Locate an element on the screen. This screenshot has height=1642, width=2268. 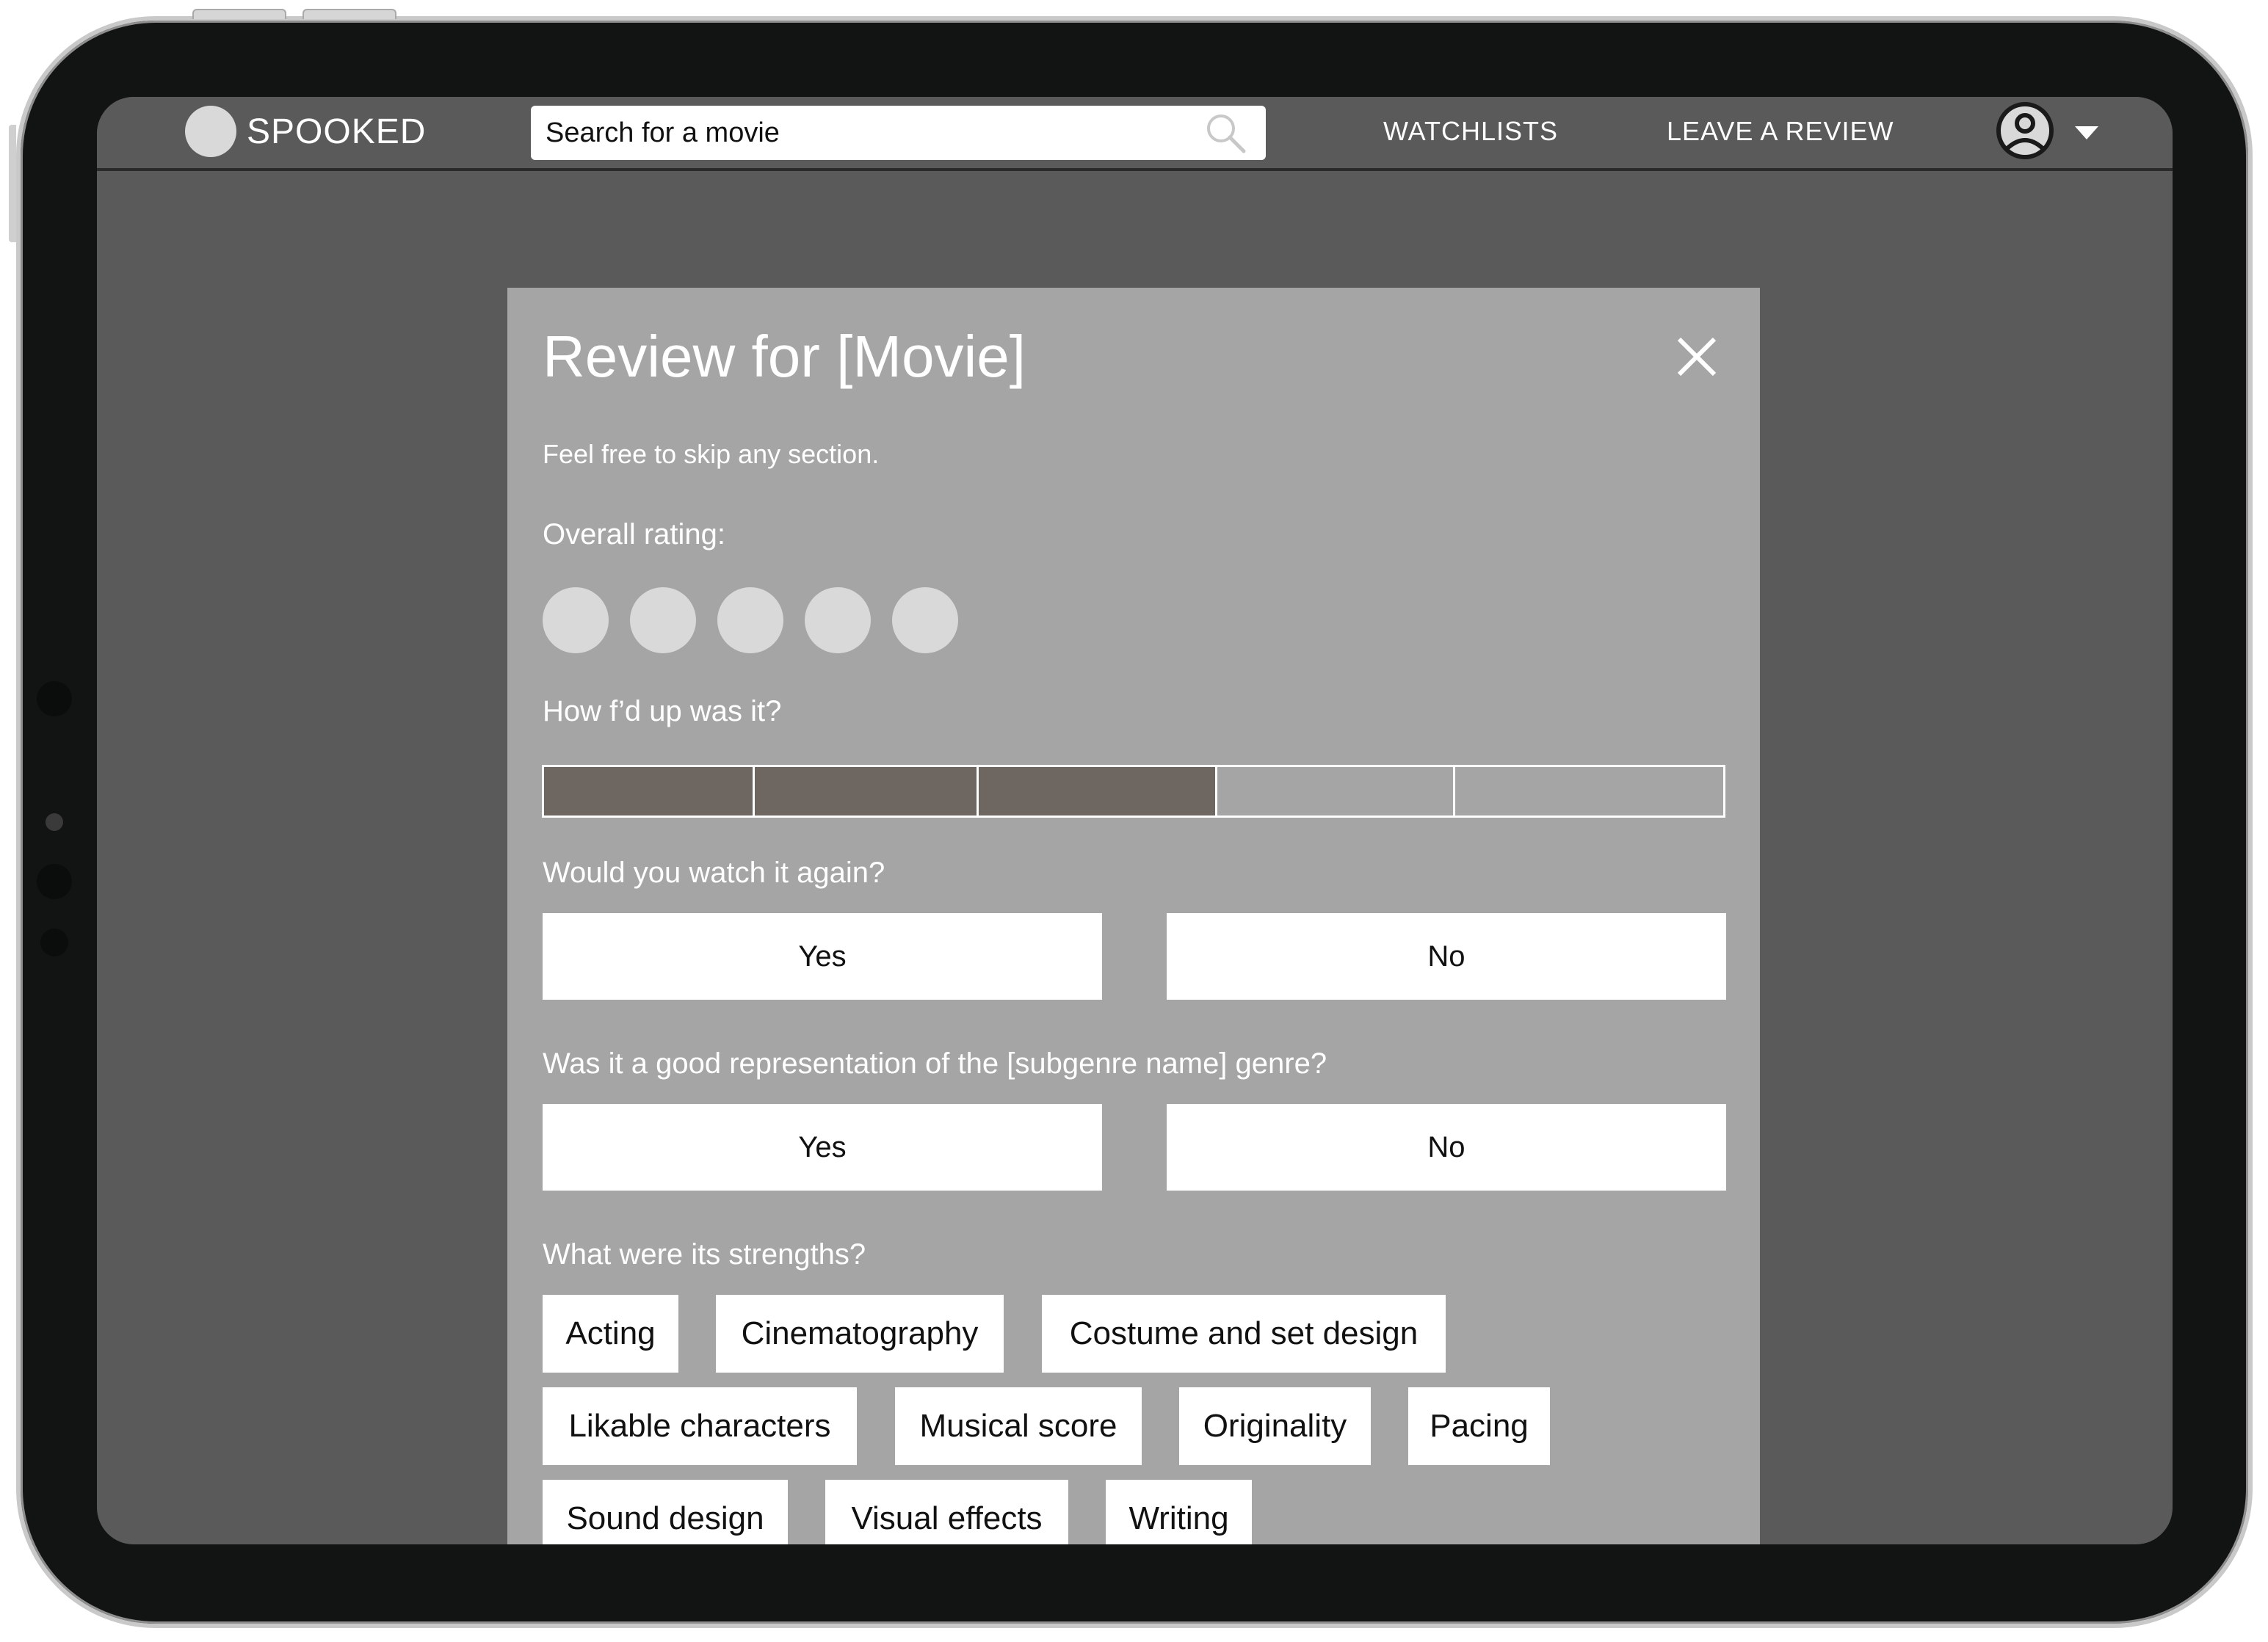
overall-rating is located at coordinates (750, 620).